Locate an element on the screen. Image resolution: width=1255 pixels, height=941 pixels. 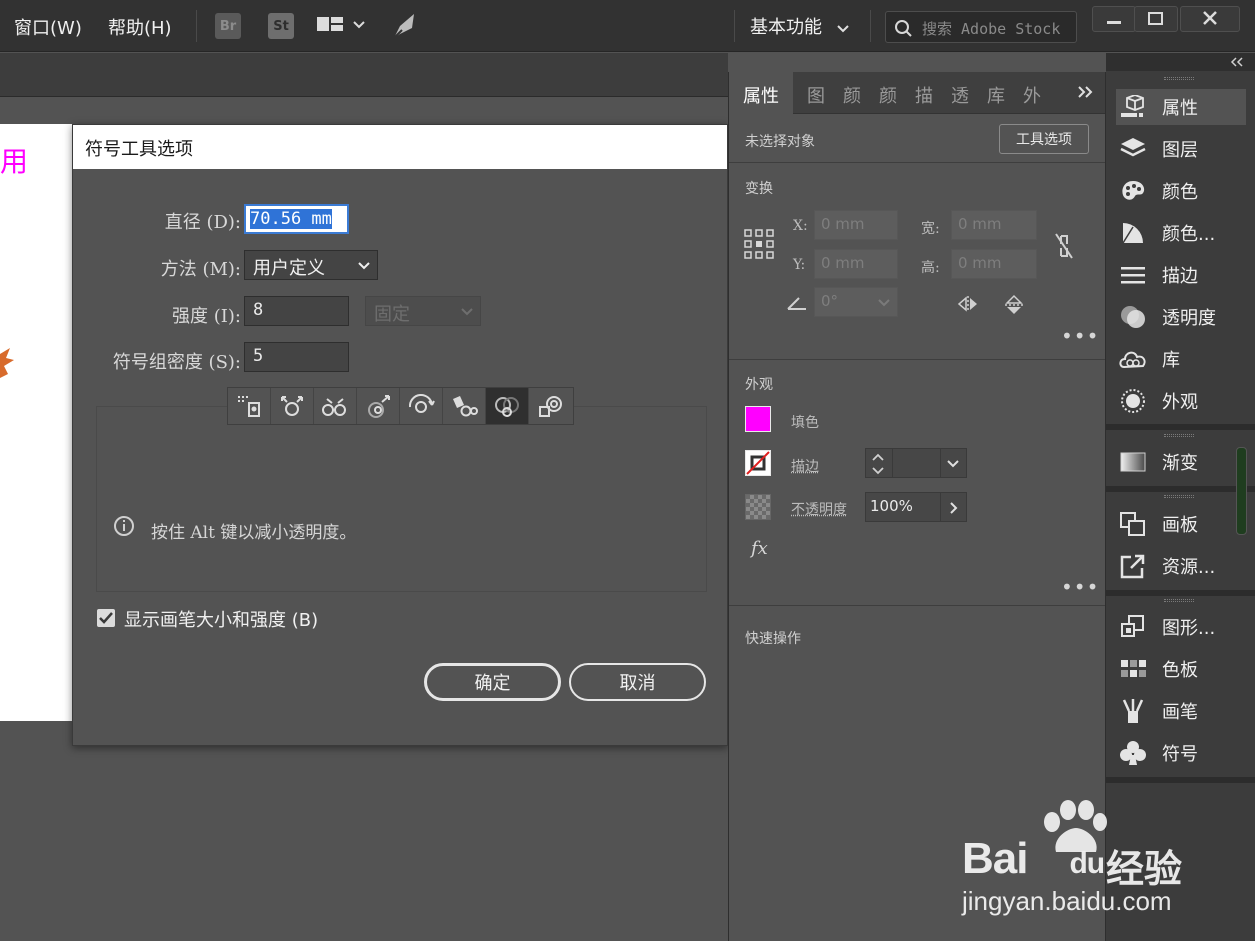
symbol-sprayer-tool is located at coordinates (249, 406).